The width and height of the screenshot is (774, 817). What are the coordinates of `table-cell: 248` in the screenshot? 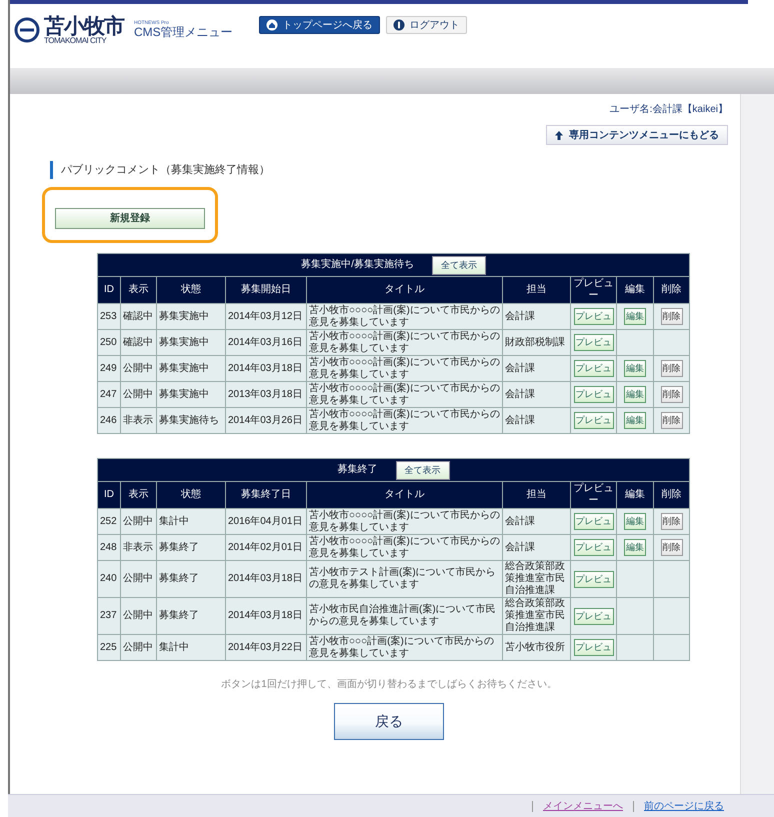 It's located at (109, 547).